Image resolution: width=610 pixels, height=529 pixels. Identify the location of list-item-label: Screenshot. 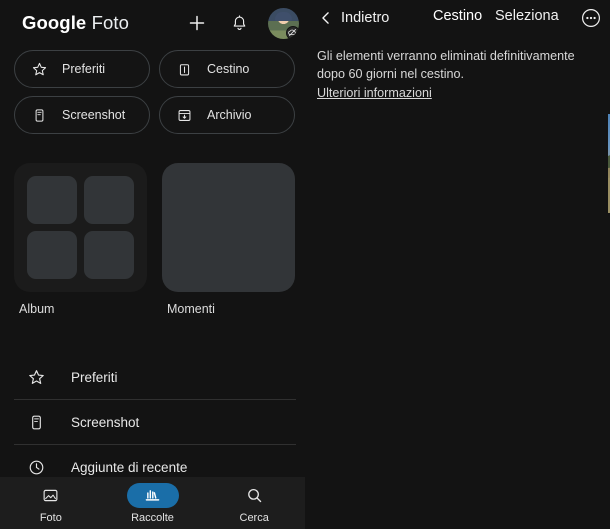
(105, 422).